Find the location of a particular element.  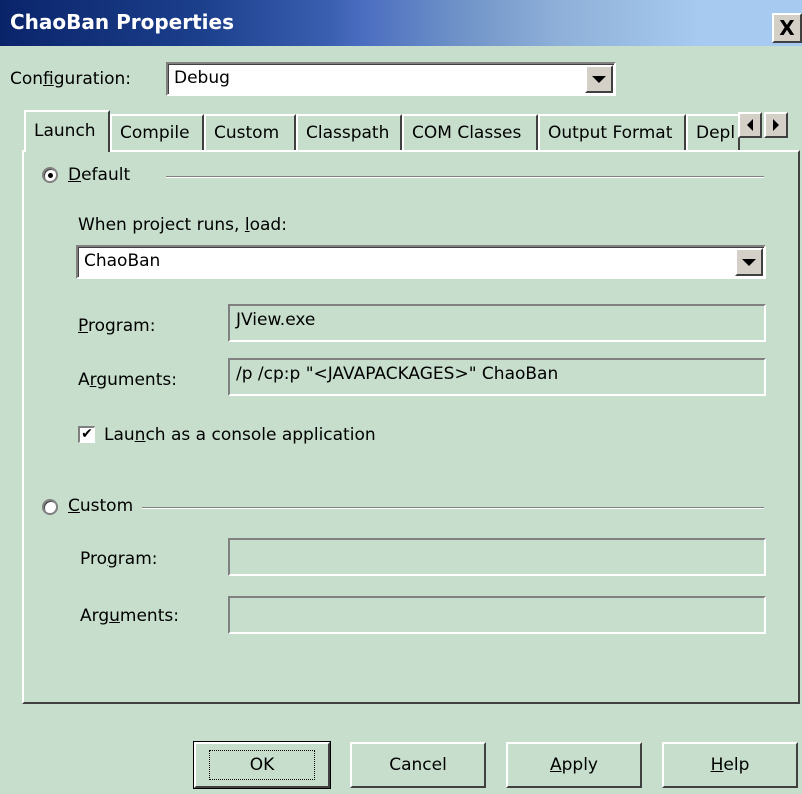

arguments-label: Arguments: is located at coordinates (127, 380).